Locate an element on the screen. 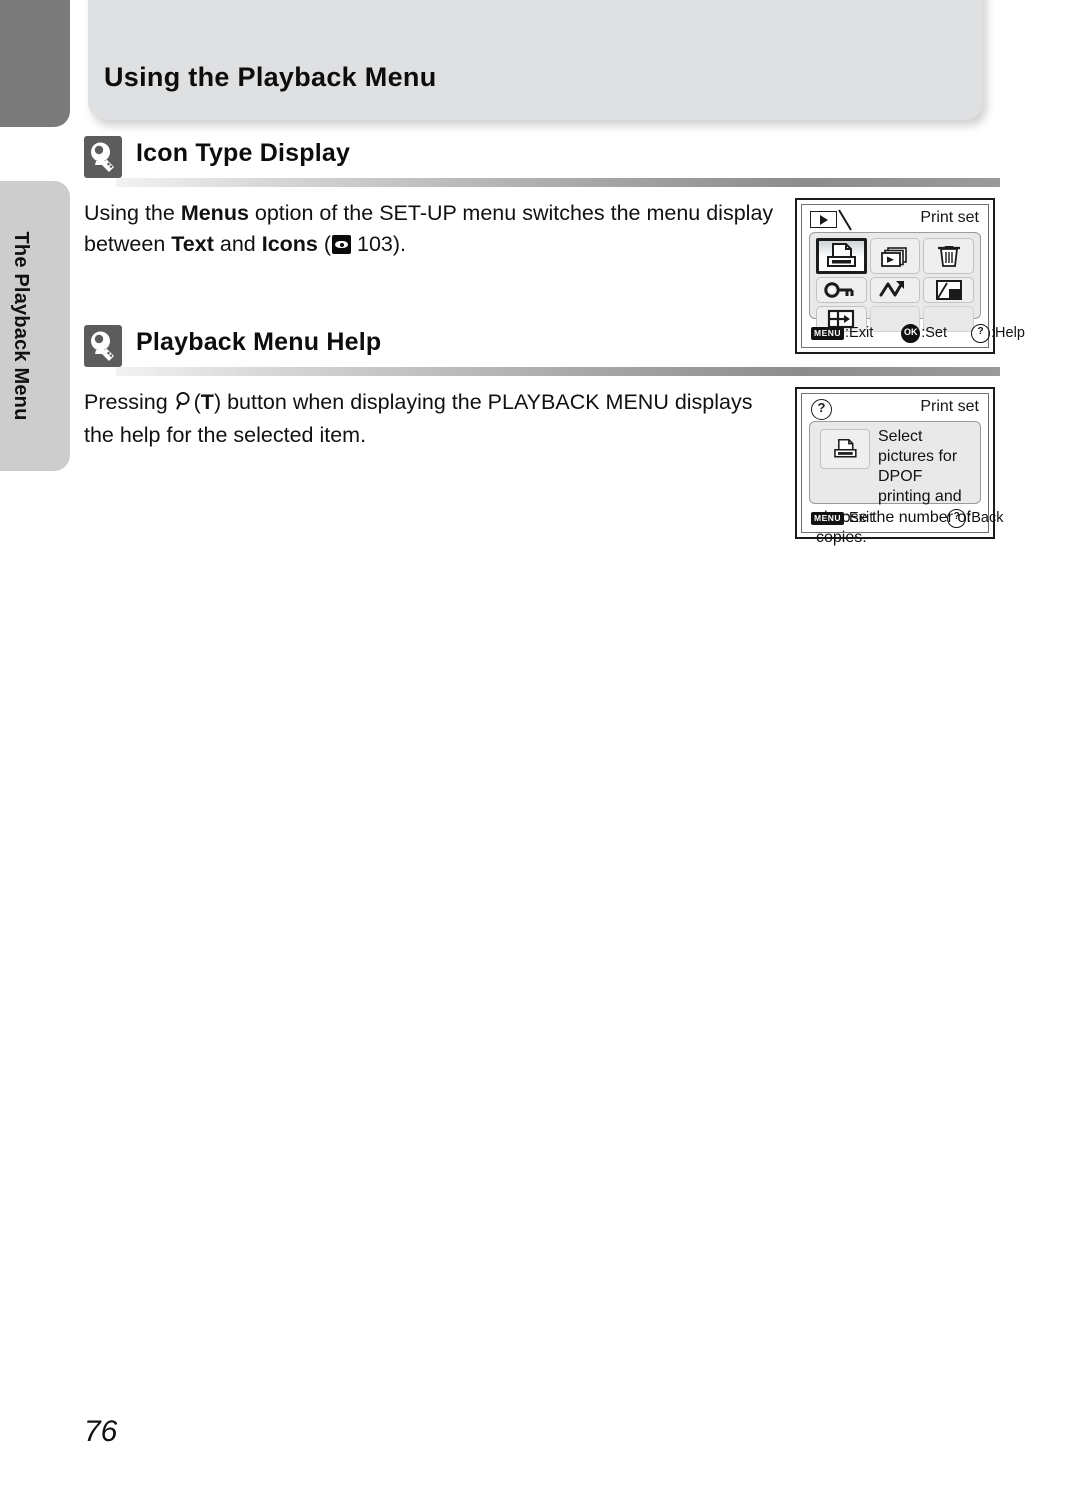 The image size is (1080, 1486). section-title: Playback Menu Help is located at coordinates (259, 342).